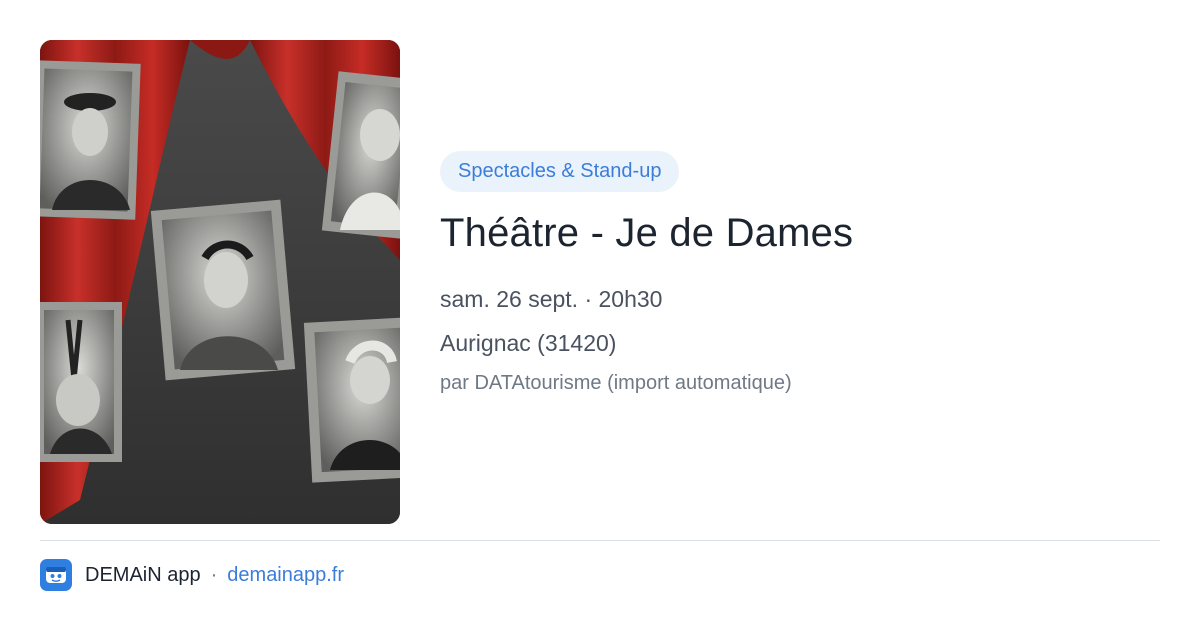 Image resolution: width=1200 pixels, height=630 pixels. I want to click on app-name: DEMAiN app, so click(143, 574).